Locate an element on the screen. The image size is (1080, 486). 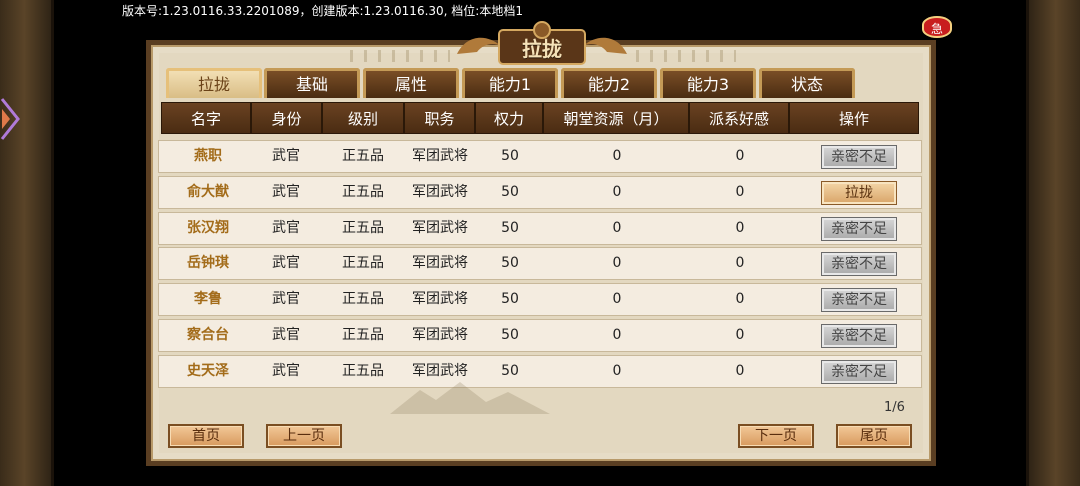
fret-ornament-left is located at coordinates (400, 56).